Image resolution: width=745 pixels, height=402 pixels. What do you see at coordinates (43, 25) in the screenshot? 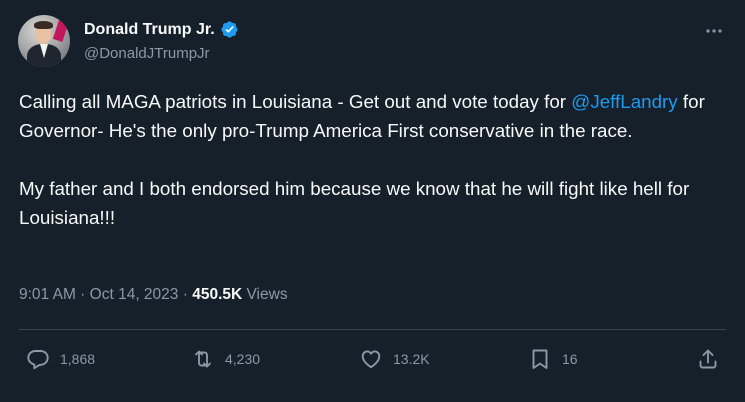
I see `avatar-hair` at bounding box center [43, 25].